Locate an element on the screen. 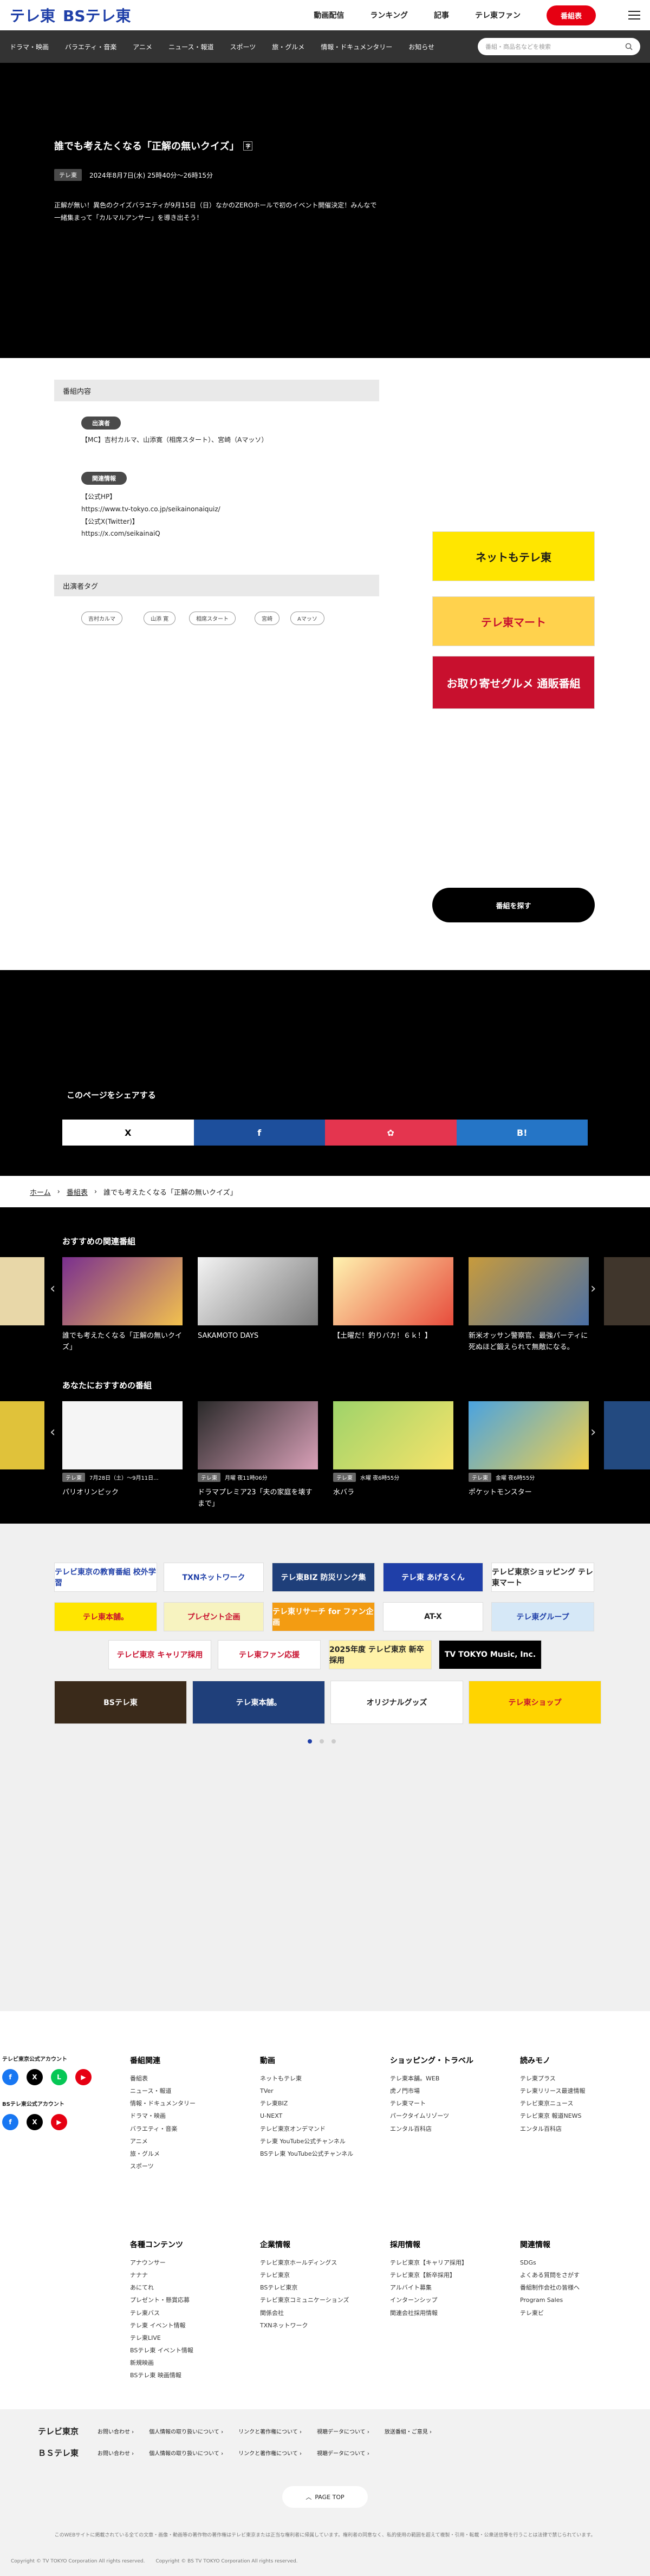  program-thumbnail is located at coordinates (627, 1435).